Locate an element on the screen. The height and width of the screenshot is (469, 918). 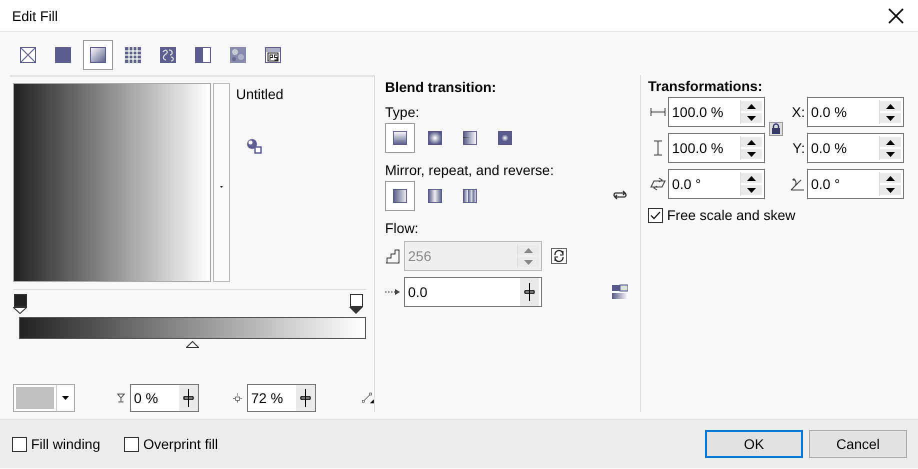
width-field: 100.0 % is located at coordinates (716, 112).